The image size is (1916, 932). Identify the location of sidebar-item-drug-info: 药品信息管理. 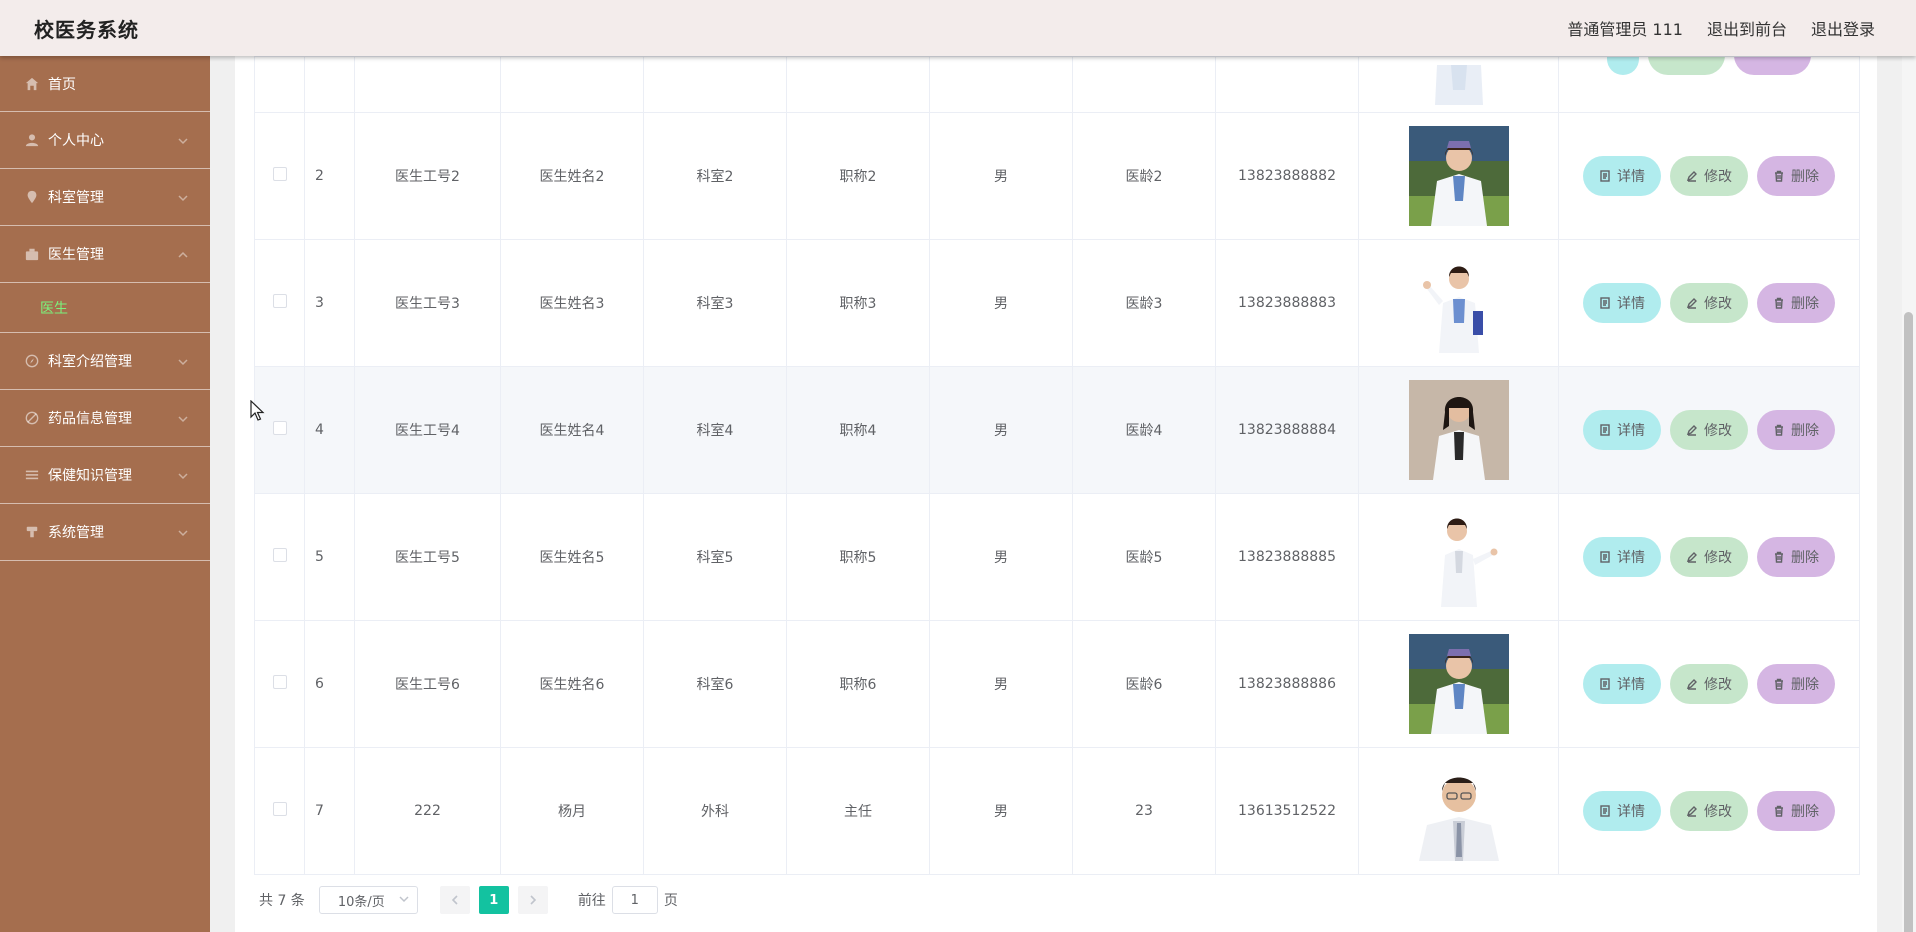
(105, 418).